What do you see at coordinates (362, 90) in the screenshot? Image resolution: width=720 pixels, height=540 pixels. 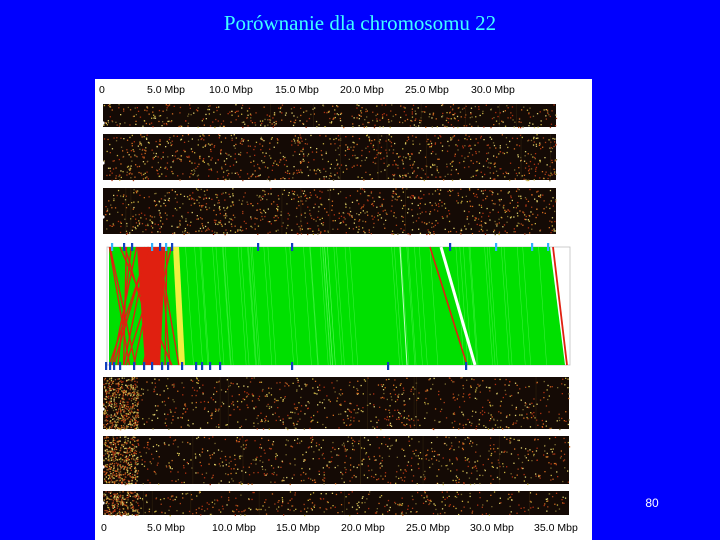 I see `top-axis-label: 20.0 Mbp` at bounding box center [362, 90].